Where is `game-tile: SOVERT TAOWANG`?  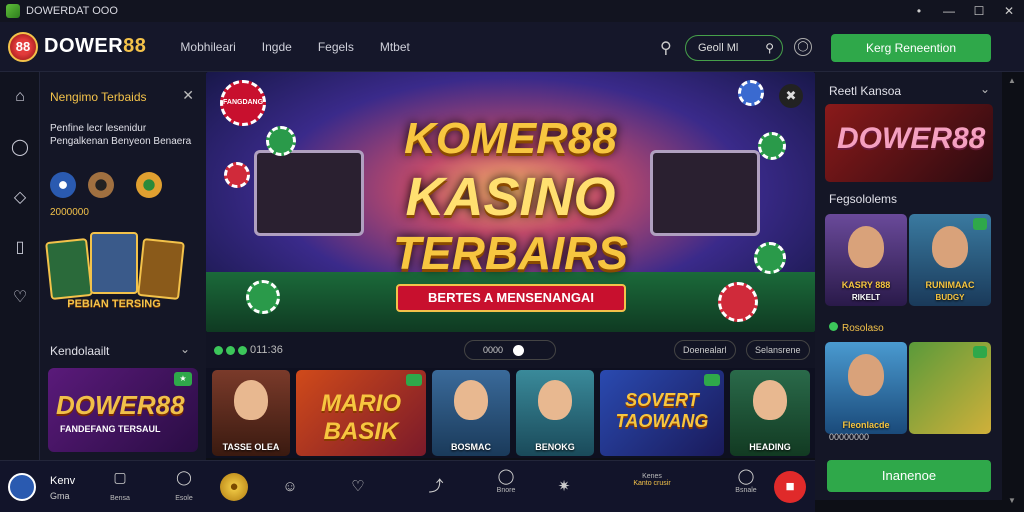 game-tile: SOVERT TAOWANG is located at coordinates (662, 413).